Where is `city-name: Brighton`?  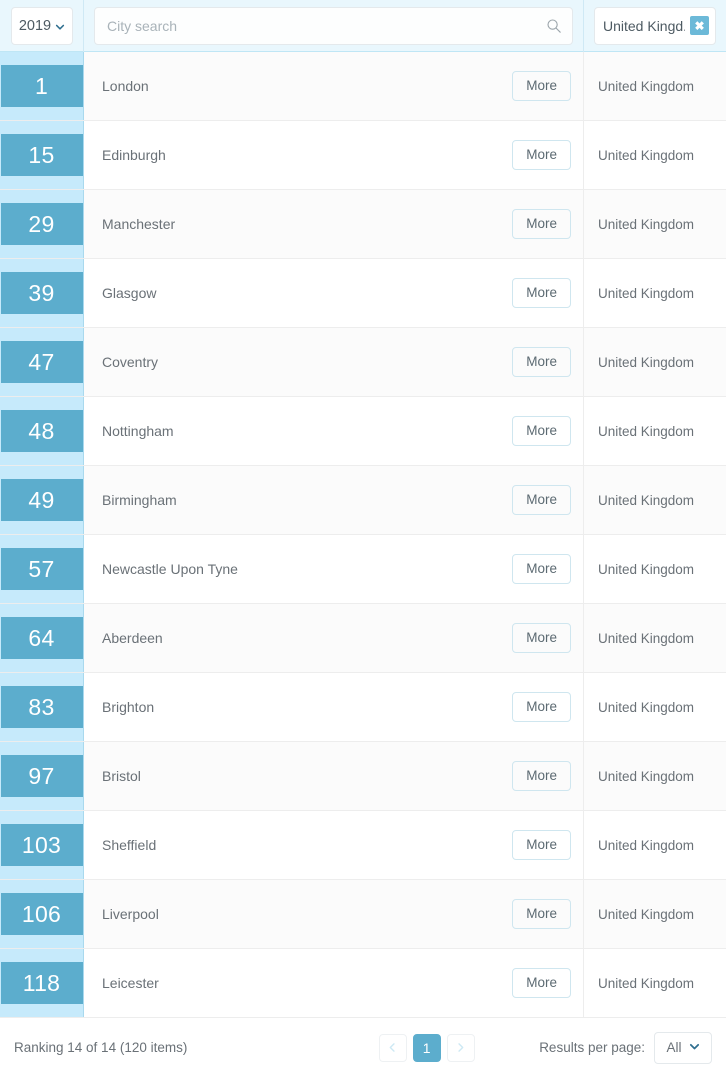
city-name: Brighton is located at coordinates (128, 707).